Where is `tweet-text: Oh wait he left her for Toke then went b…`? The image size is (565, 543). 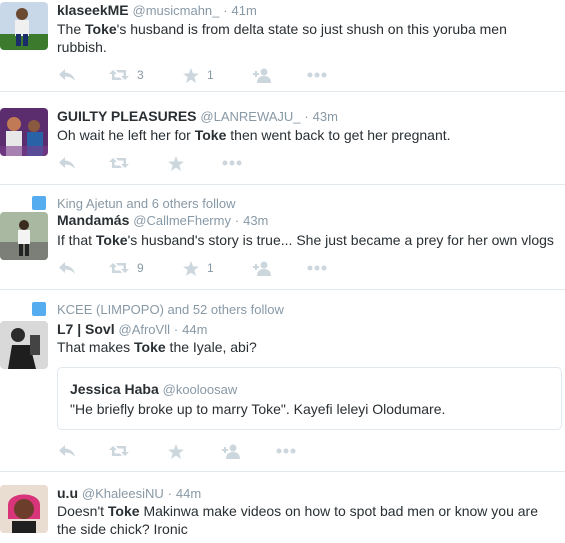
tweet-text: Oh wait he left her for Toke then went b… is located at coordinates (309, 135).